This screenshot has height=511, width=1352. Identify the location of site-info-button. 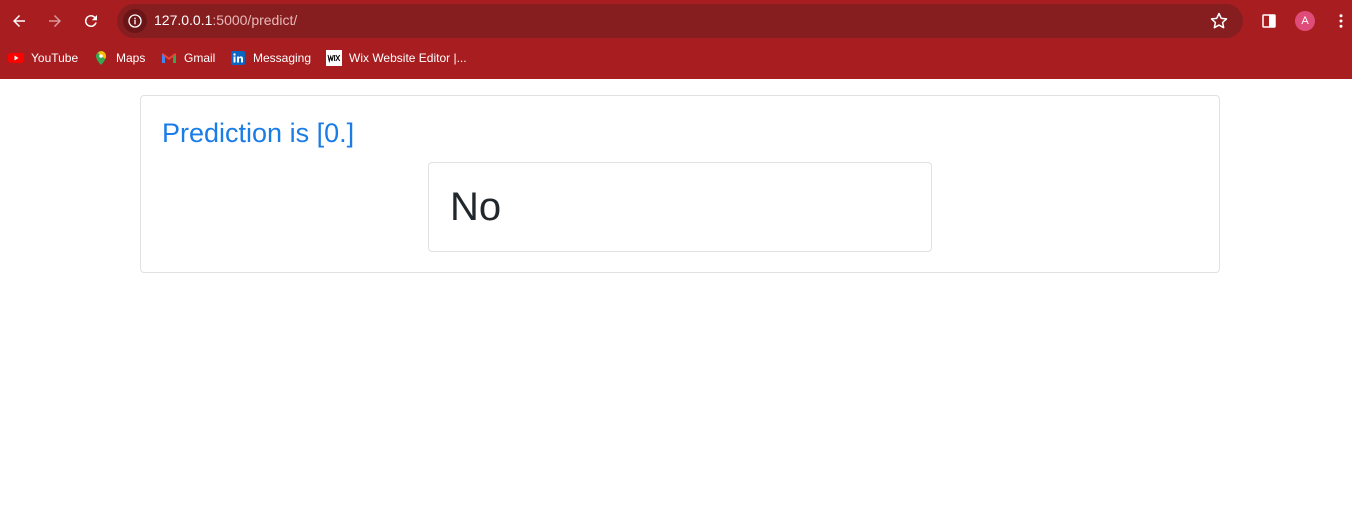
(135, 21).